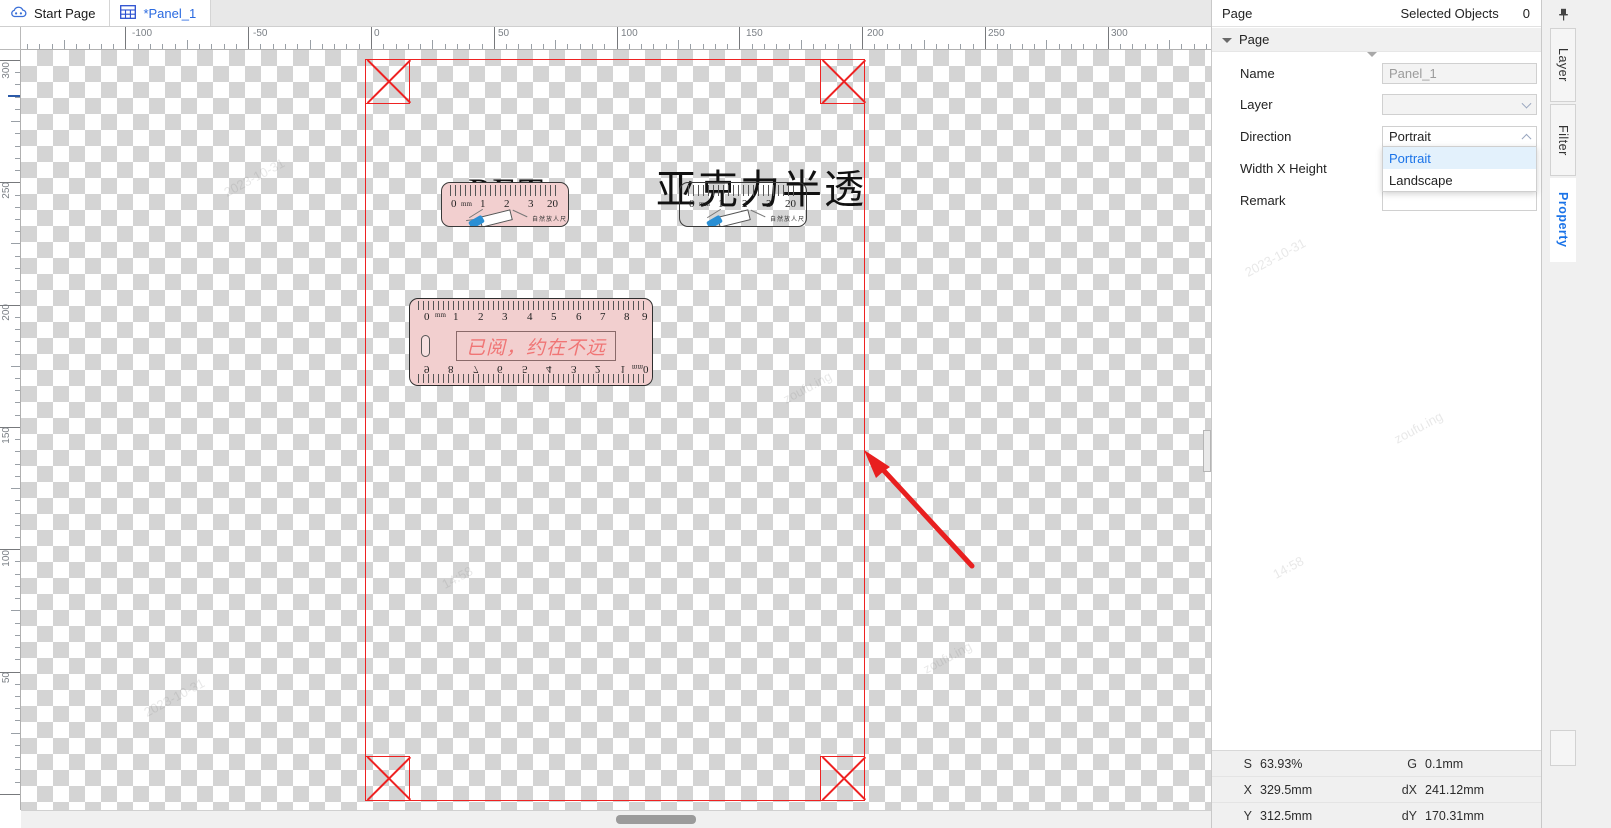 Image resolution: width=1611 pixels, height=828 pixels. What do you see at coordinates (260, 33) in the screenshot?
I see `ruler-label: -50` at bounding box center [260, 33].